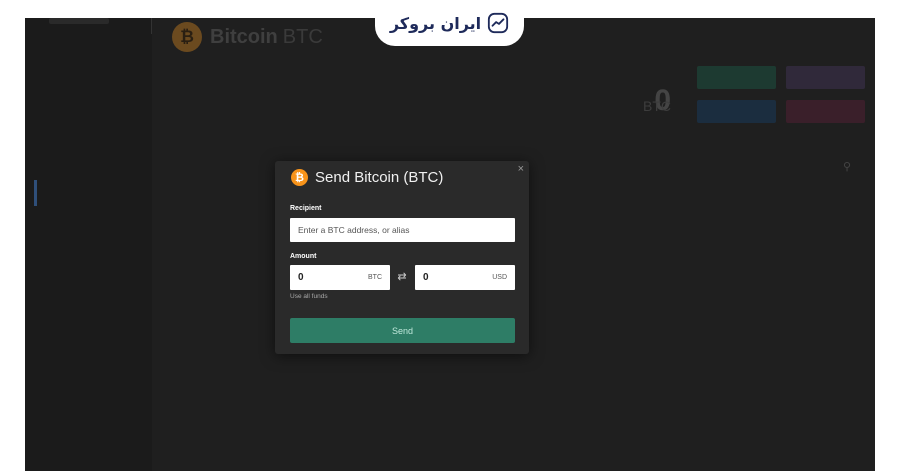 The width and height of the screenshot is (900, 471). I want to click on coin-header: ₿ Bitcoin BTC, so click(247, 37).